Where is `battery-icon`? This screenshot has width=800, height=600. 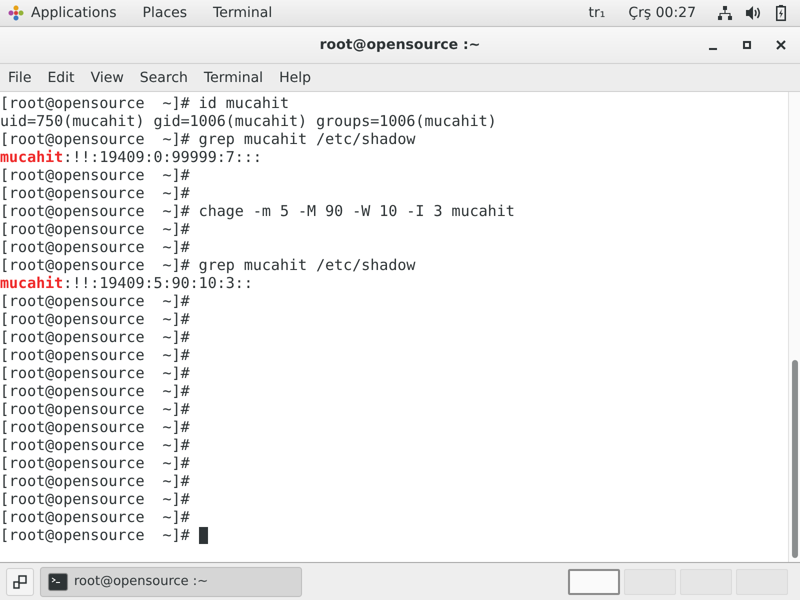 battery-icon is located at coordinates (781, 13).